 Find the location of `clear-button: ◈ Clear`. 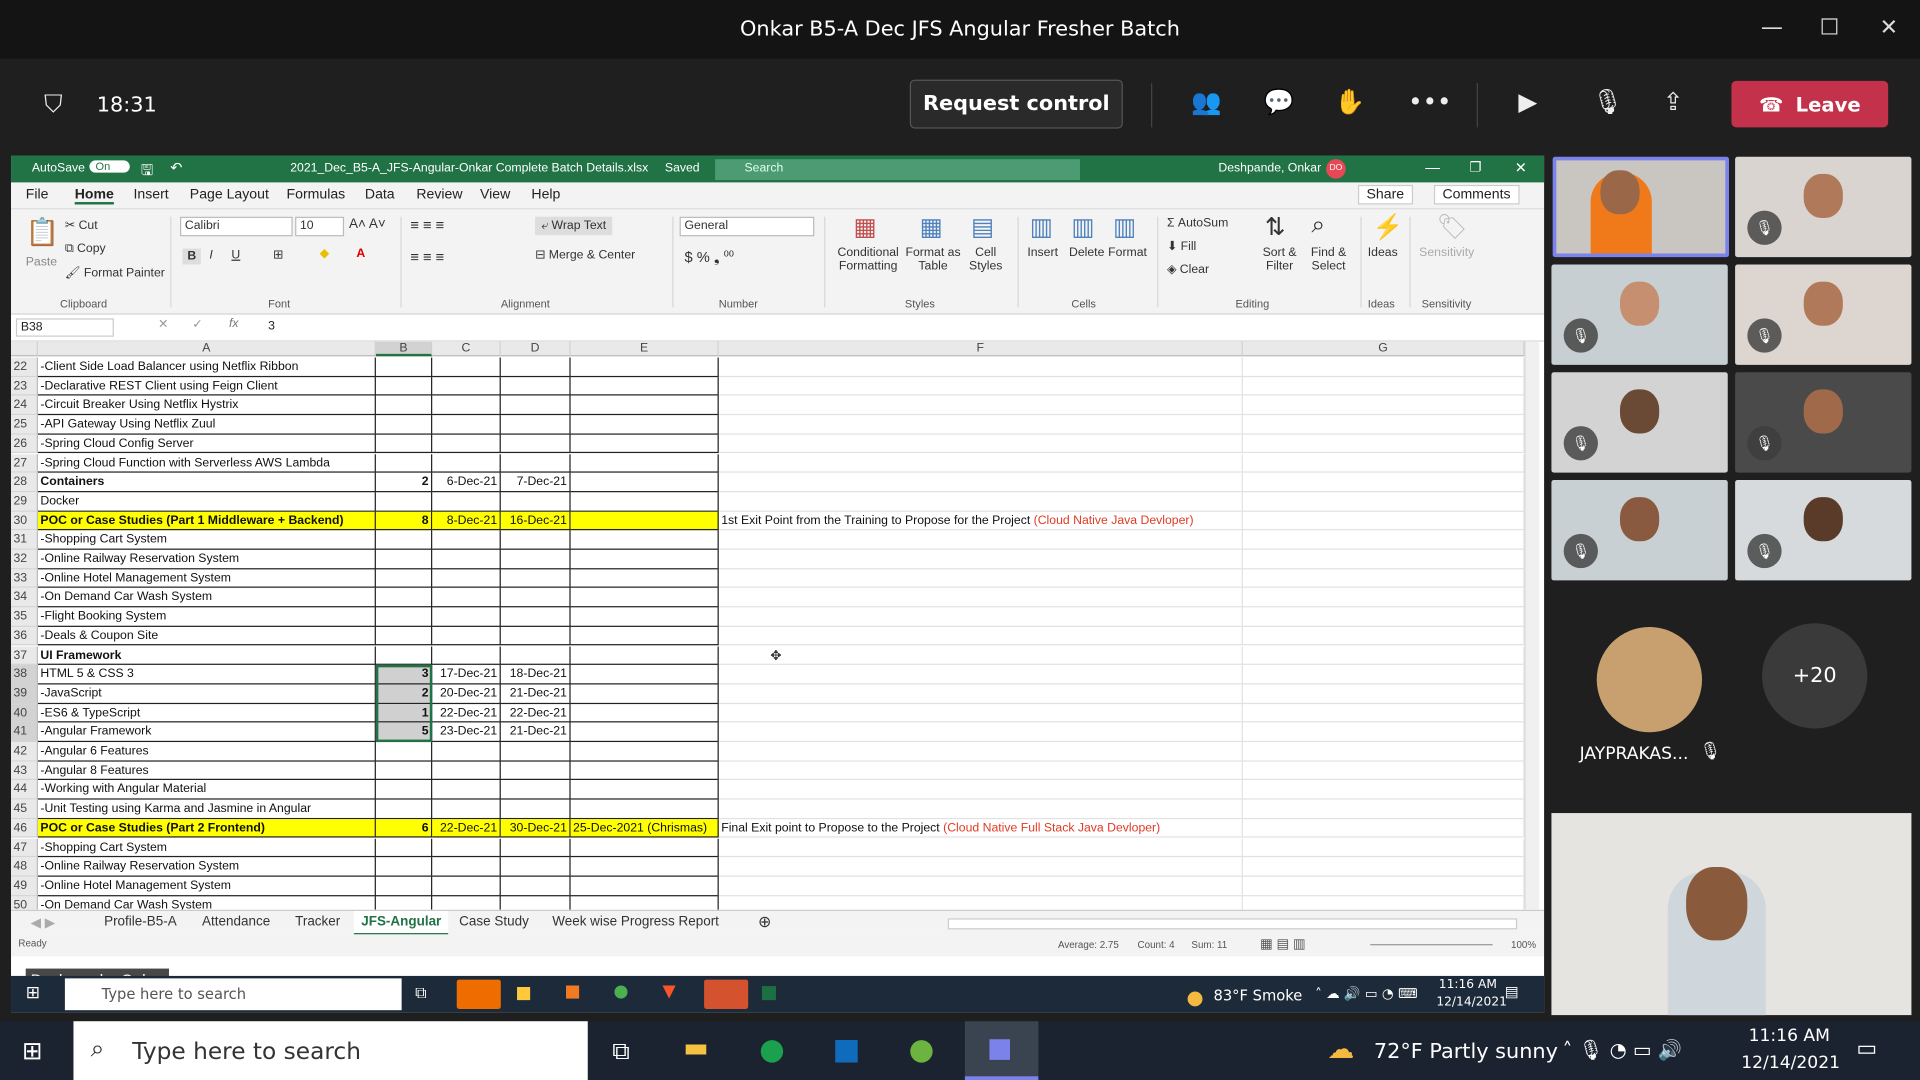

clear-button: ◈ Clear is located at coordinates (1188, 269).